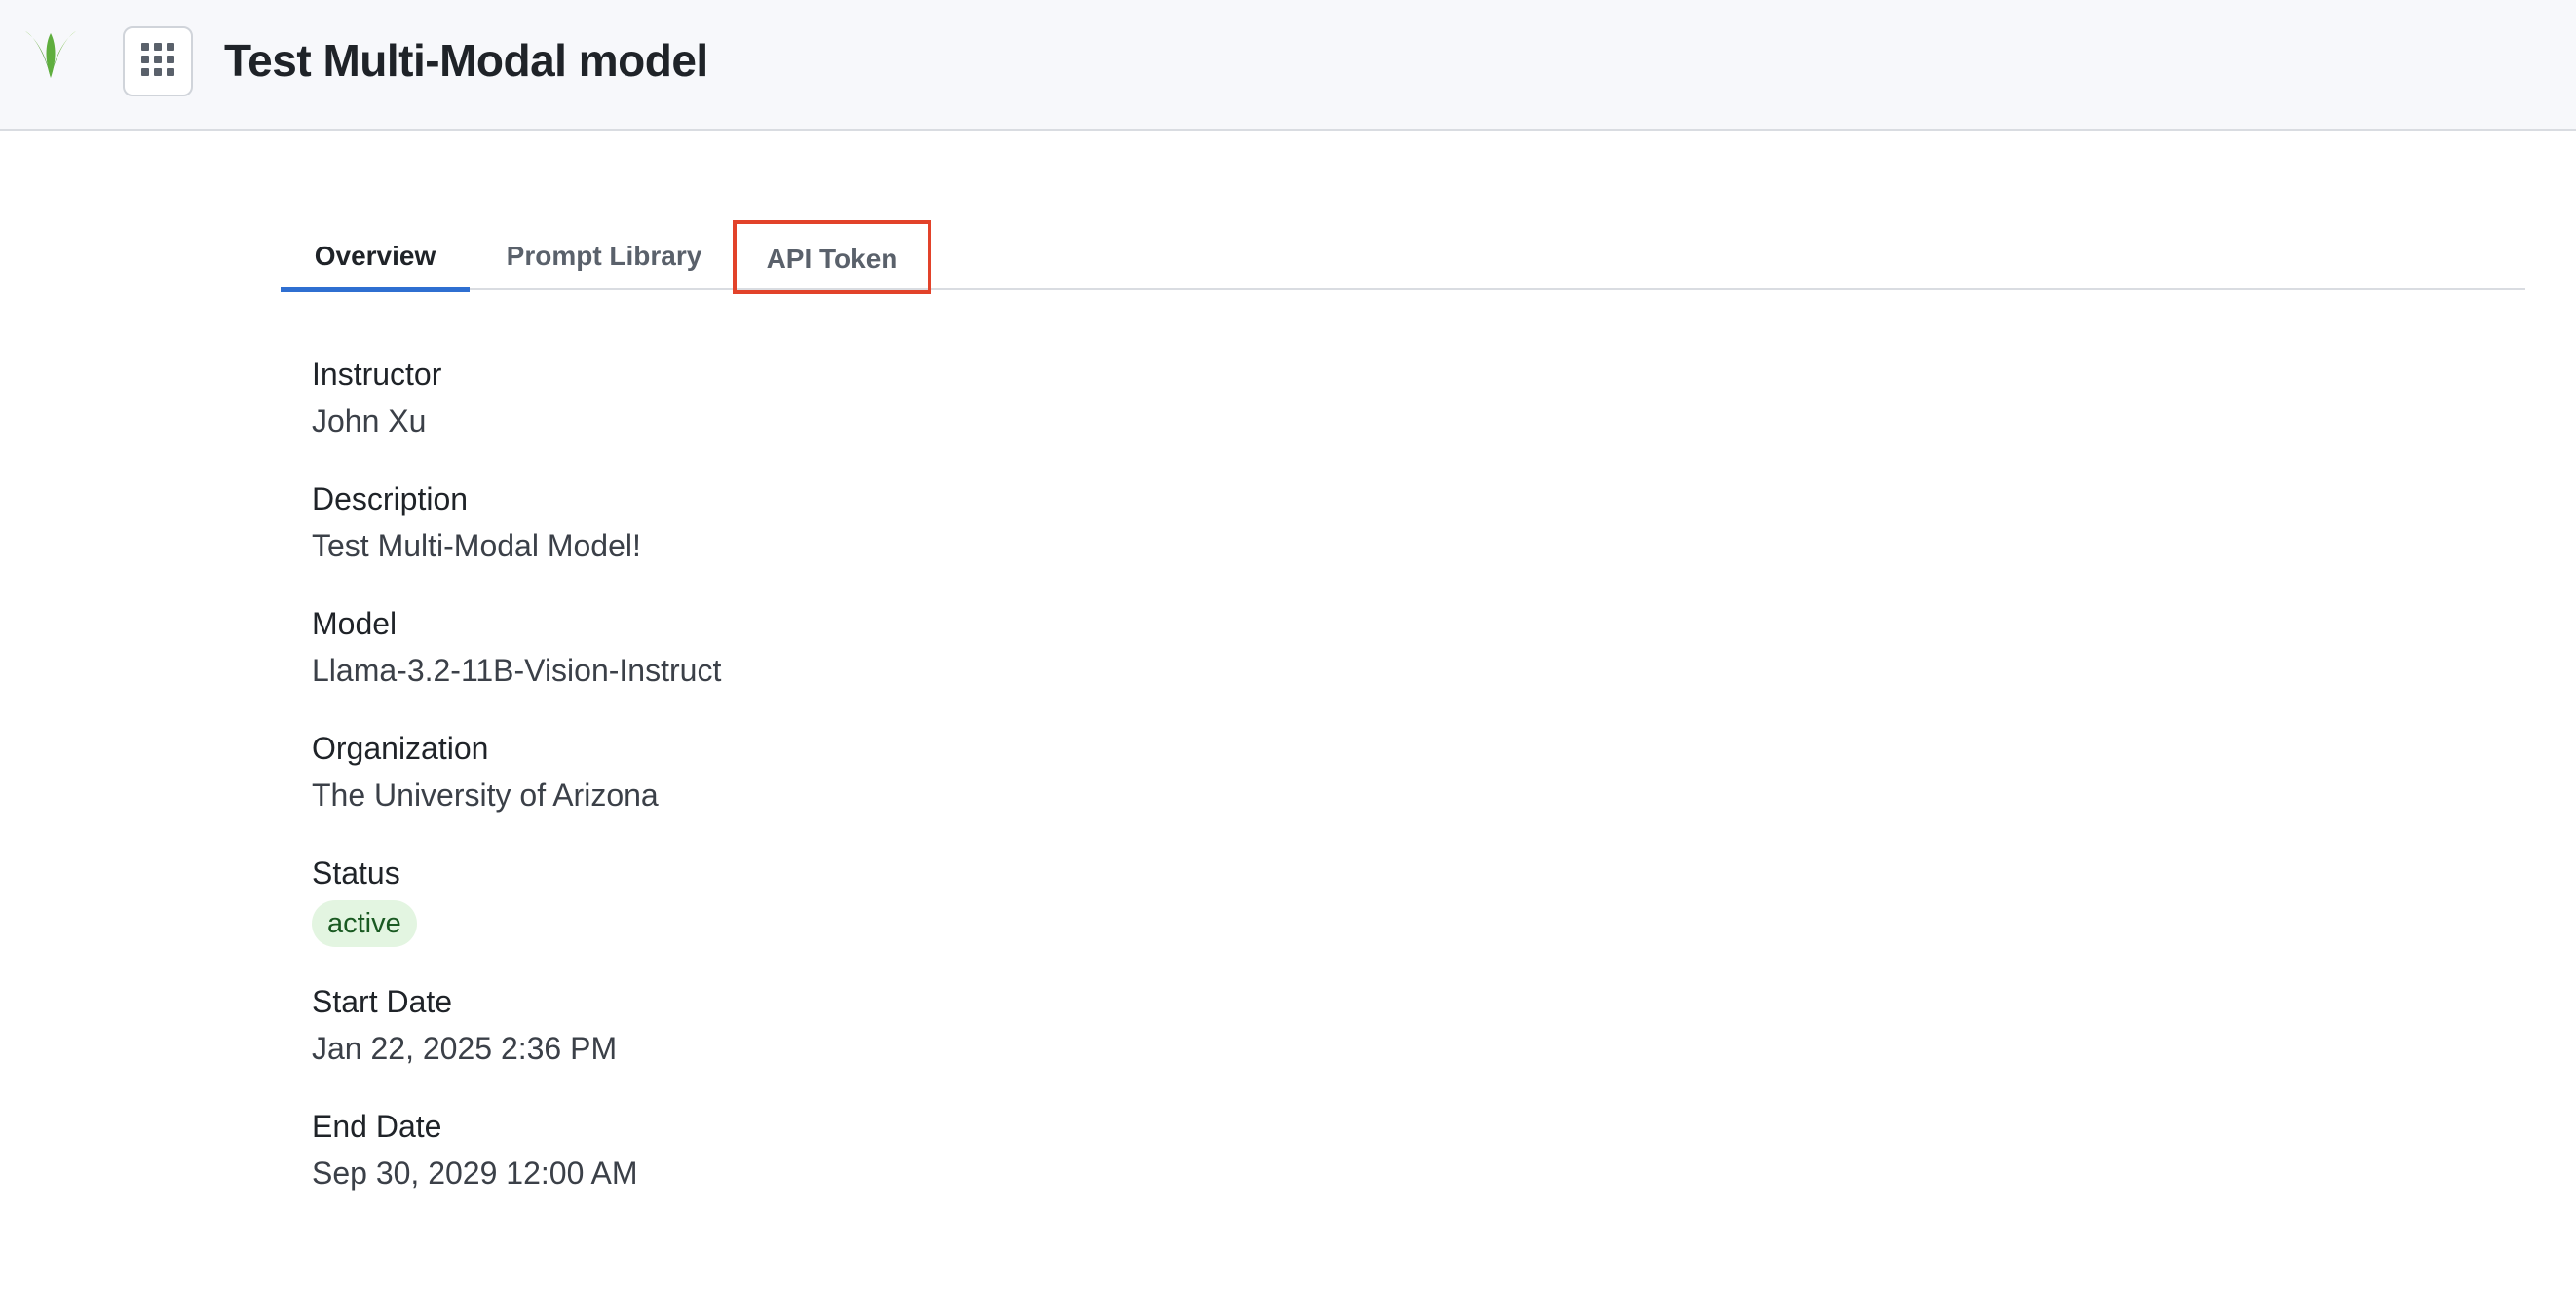 The height and width of the screenshot is (1290, 2576). Describe the element at coordinates (476, 545) in the screenshot. I see `description-value: Test Multi-Modal Model!` at that location.